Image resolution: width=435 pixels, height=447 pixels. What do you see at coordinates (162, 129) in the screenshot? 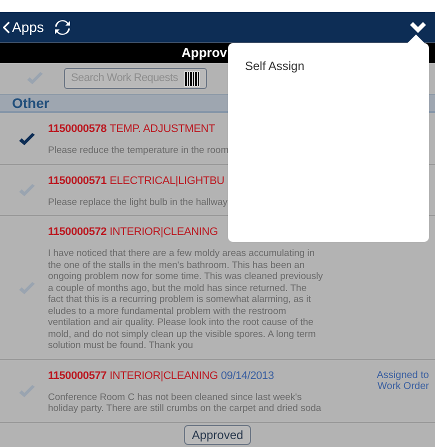
I see `request-category: TEMP. ADJUSTMENT` at bounding box center [162, 129].